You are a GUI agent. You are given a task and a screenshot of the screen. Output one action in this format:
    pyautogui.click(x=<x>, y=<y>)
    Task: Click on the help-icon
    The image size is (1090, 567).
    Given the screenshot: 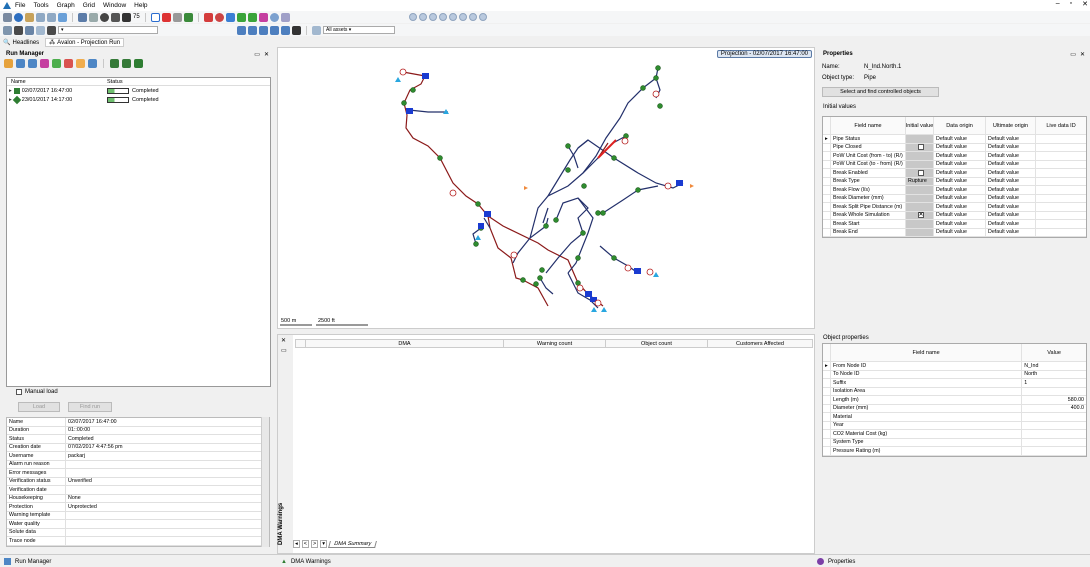 What is the action you would take?
    pyautogui.click(x=274, y=17)
    